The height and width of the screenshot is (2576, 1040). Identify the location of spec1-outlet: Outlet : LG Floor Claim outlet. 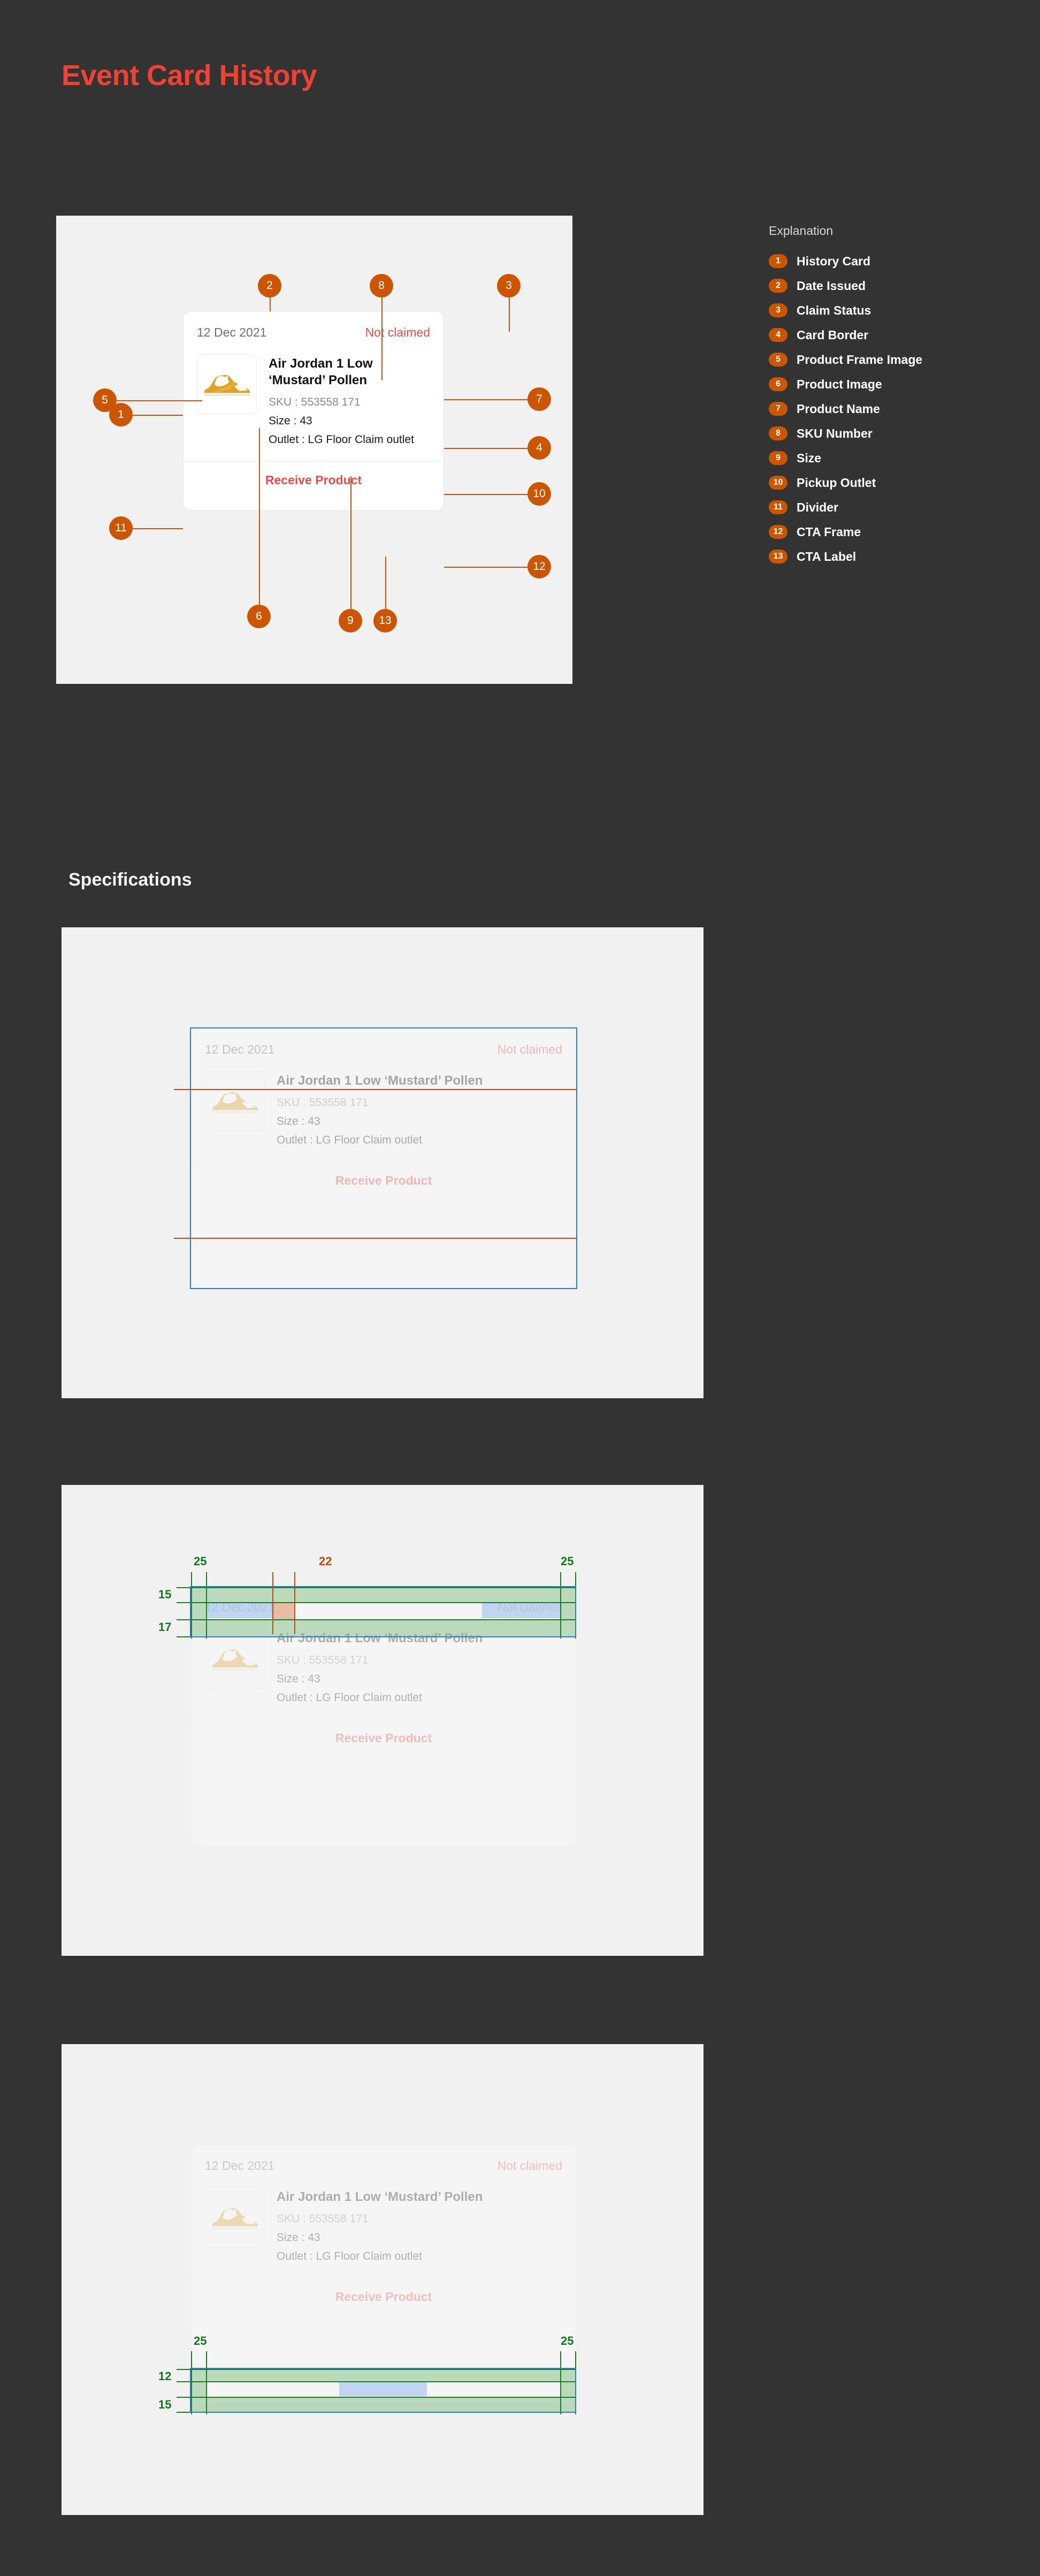
(349, 1140).